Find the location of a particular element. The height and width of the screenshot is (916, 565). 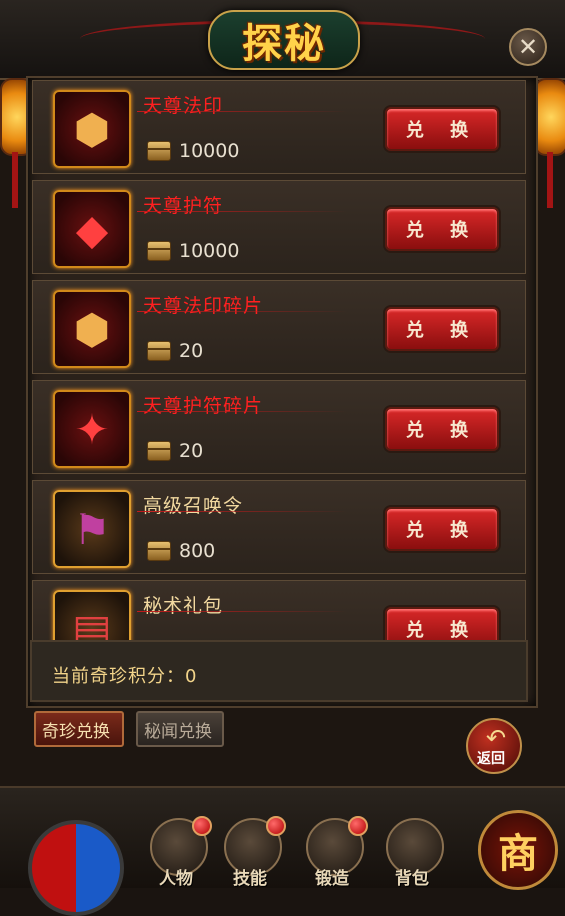

close-button: ✕ is located at coordinates (528, 47).